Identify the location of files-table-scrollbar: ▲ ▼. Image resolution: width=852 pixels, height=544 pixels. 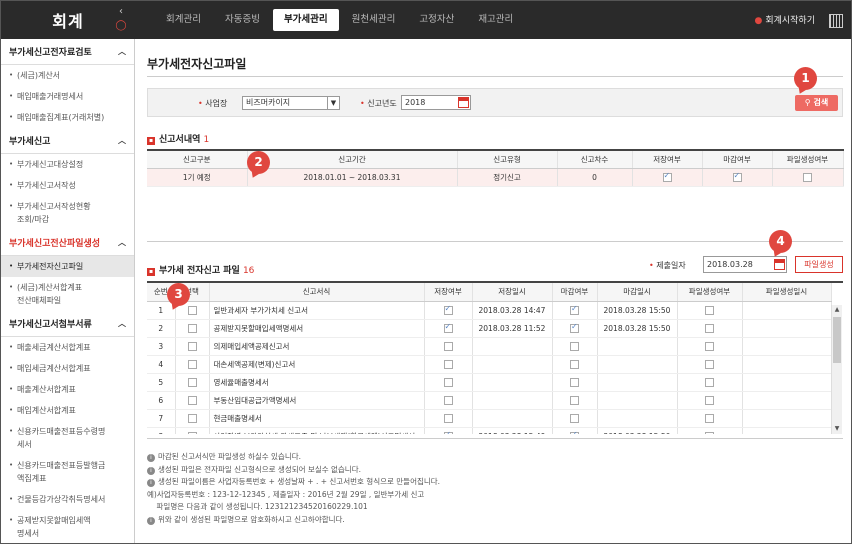
(836, 369).